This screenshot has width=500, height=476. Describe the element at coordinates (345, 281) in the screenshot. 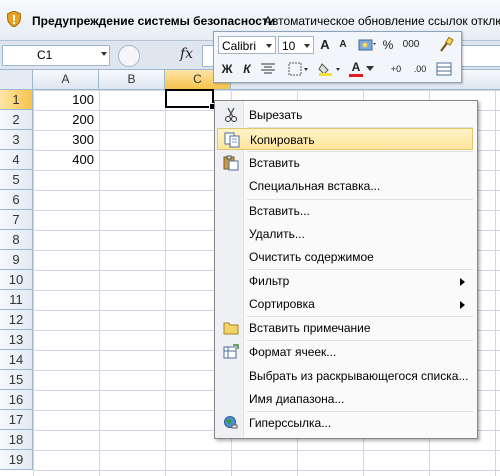

I see `menu-item-filter: Фильтр` at that location.